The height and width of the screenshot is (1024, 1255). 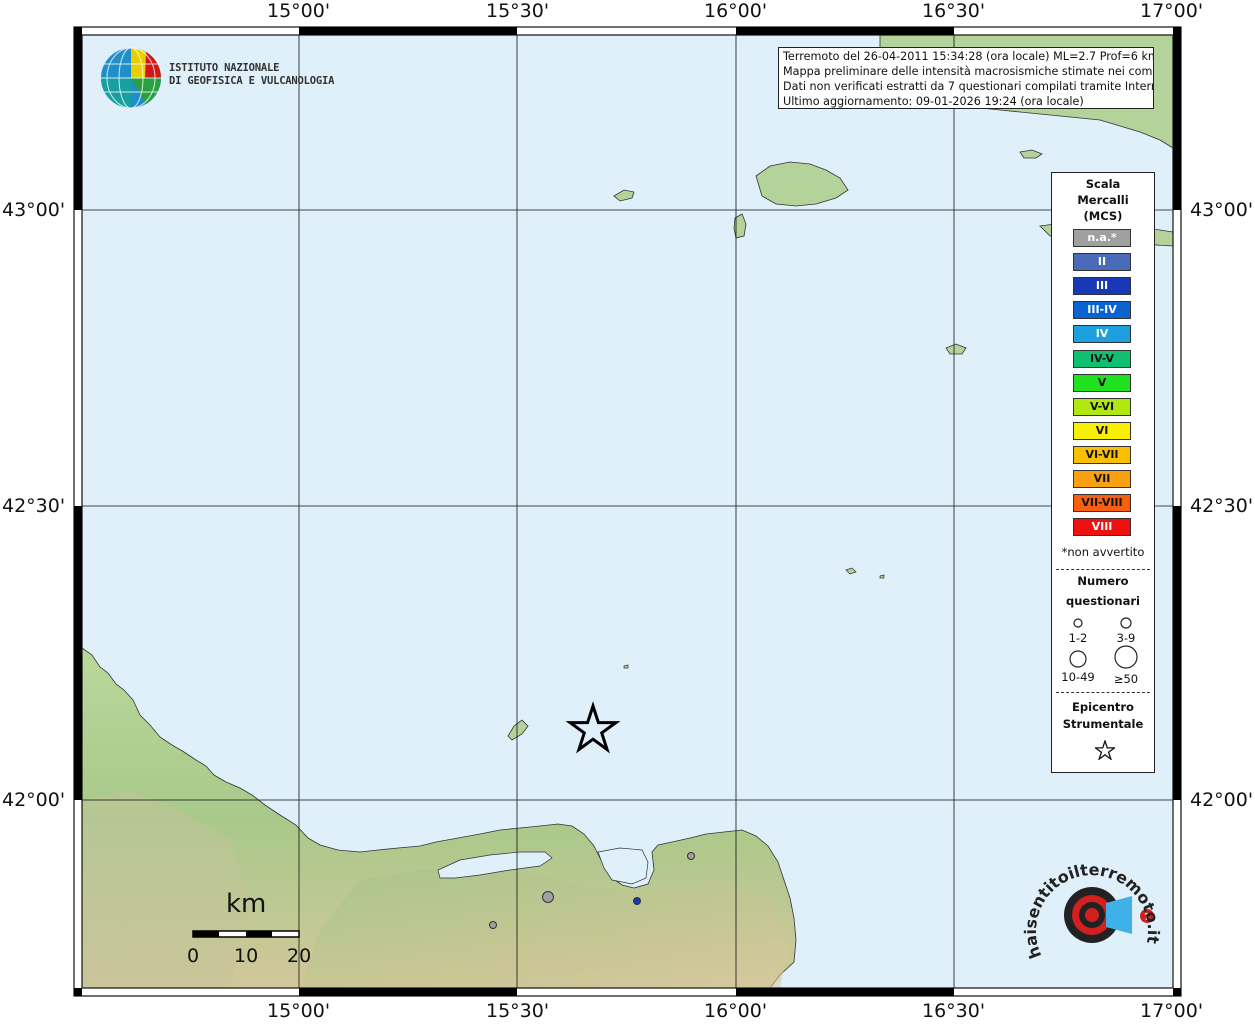 What do you see at coordinates (1102, 334) in the screenshot?
I see `mcs-swatch: IV` at bounding box center [1102, 334].